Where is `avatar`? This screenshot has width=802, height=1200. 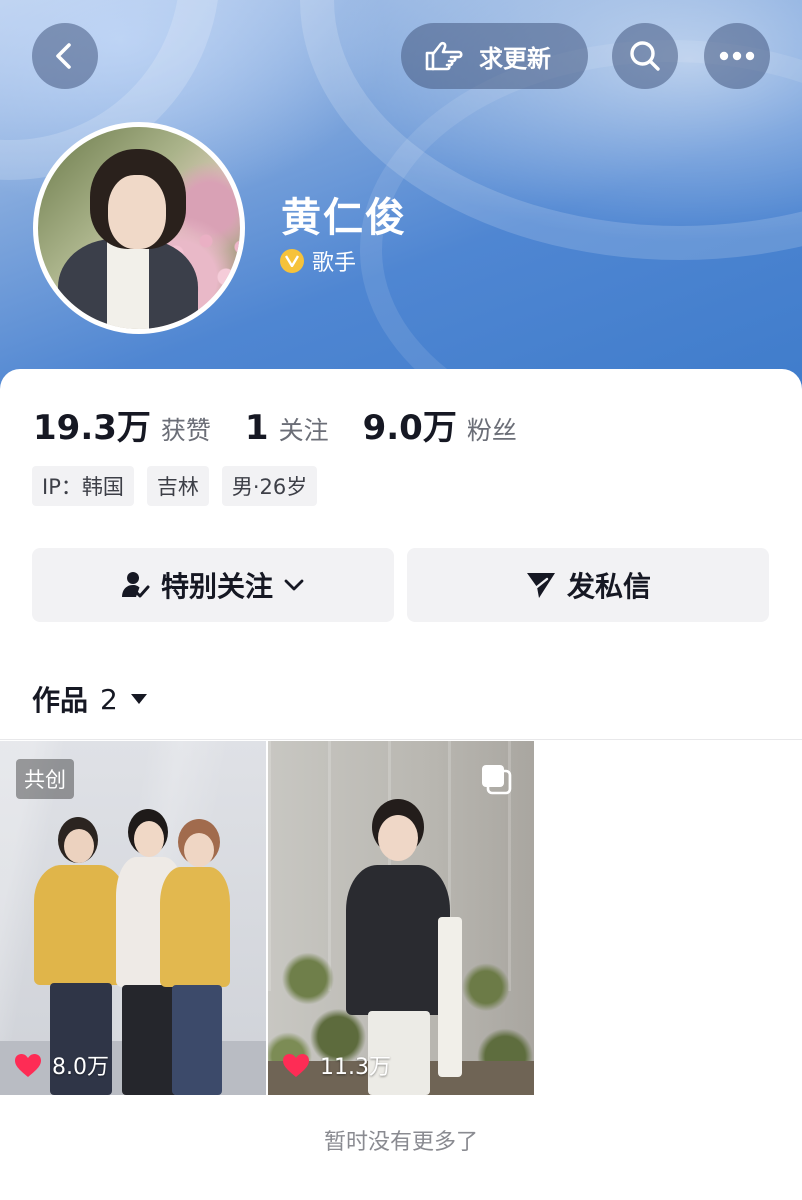
avatar is located at coordinates (139, 228).